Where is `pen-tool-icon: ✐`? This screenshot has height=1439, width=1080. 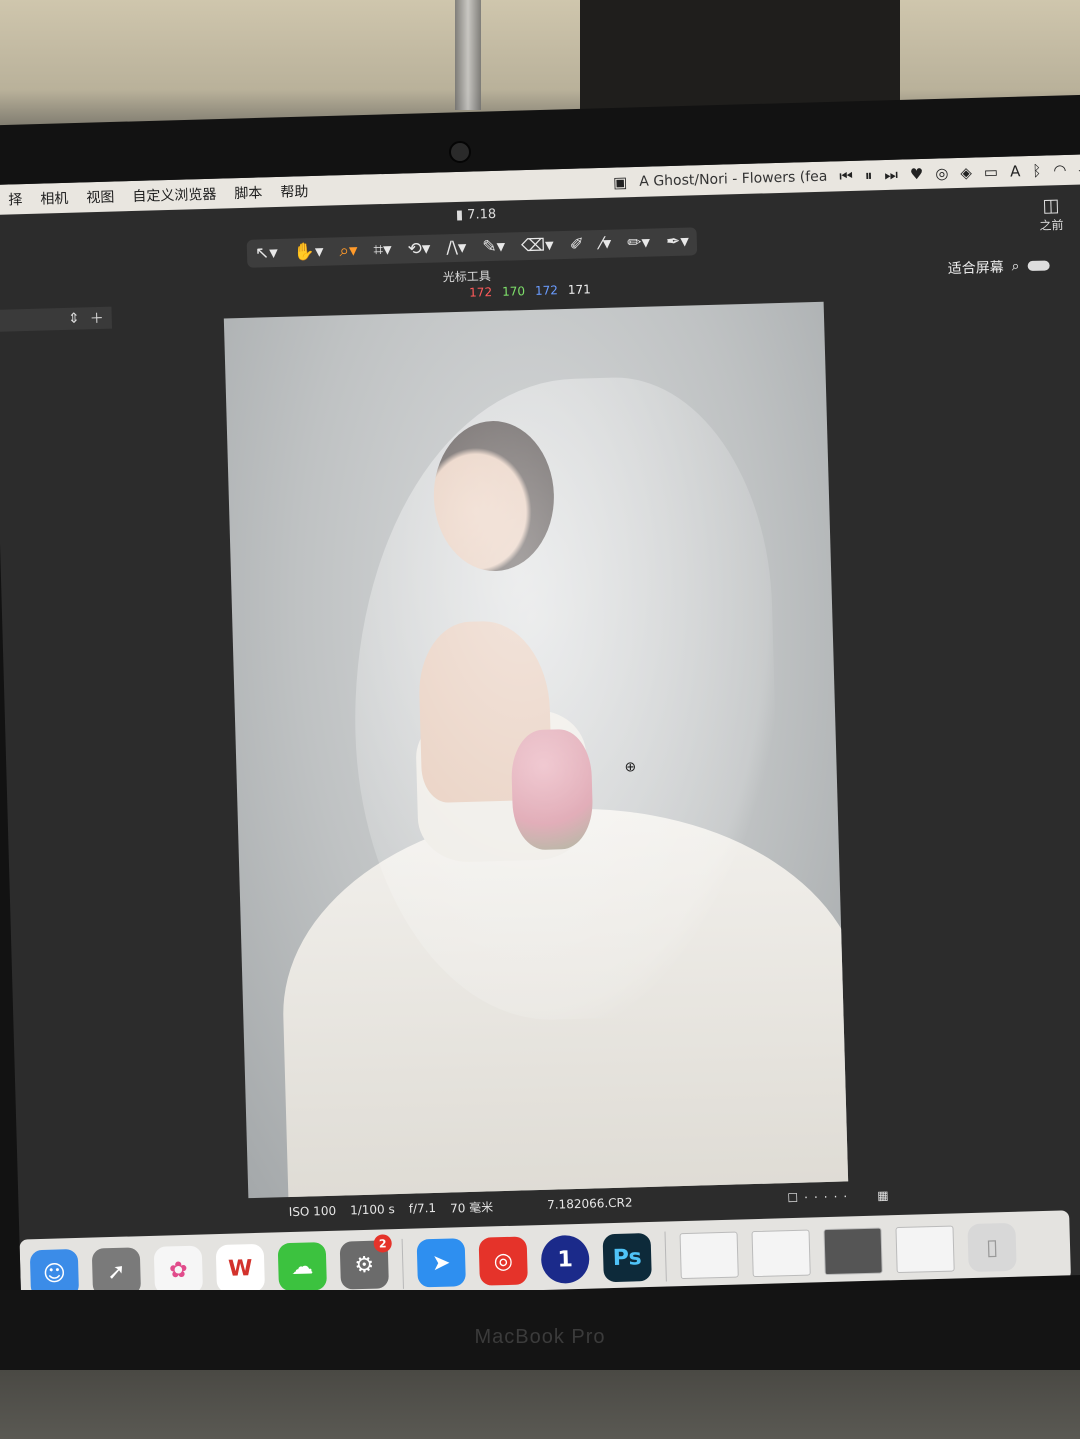 pen-tool-icon: ✐ is located at coordinates (576, 244).